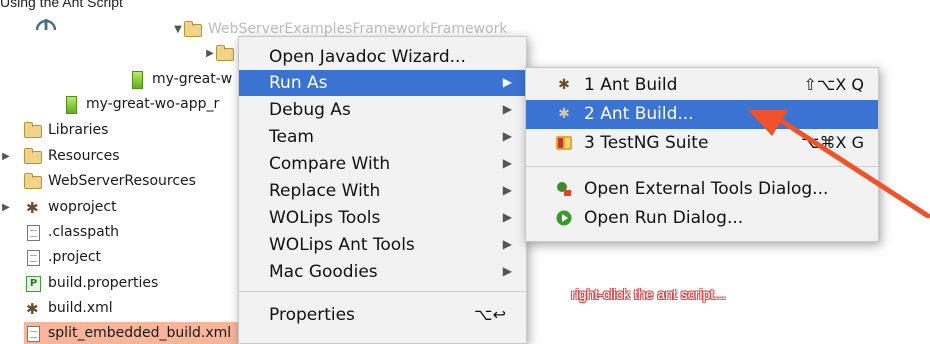  What do you see at coordinates (298, 83) in the screenshot?
I see `menu-item-label: Run As` at bounding box center [298, 83].